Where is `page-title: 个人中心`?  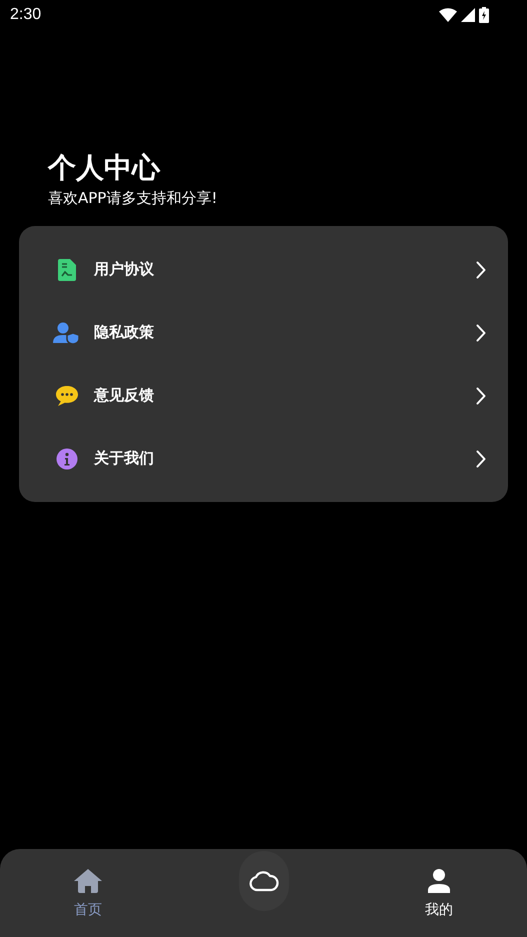 page-title: 个人中心 is located at coordinates (105, 168).